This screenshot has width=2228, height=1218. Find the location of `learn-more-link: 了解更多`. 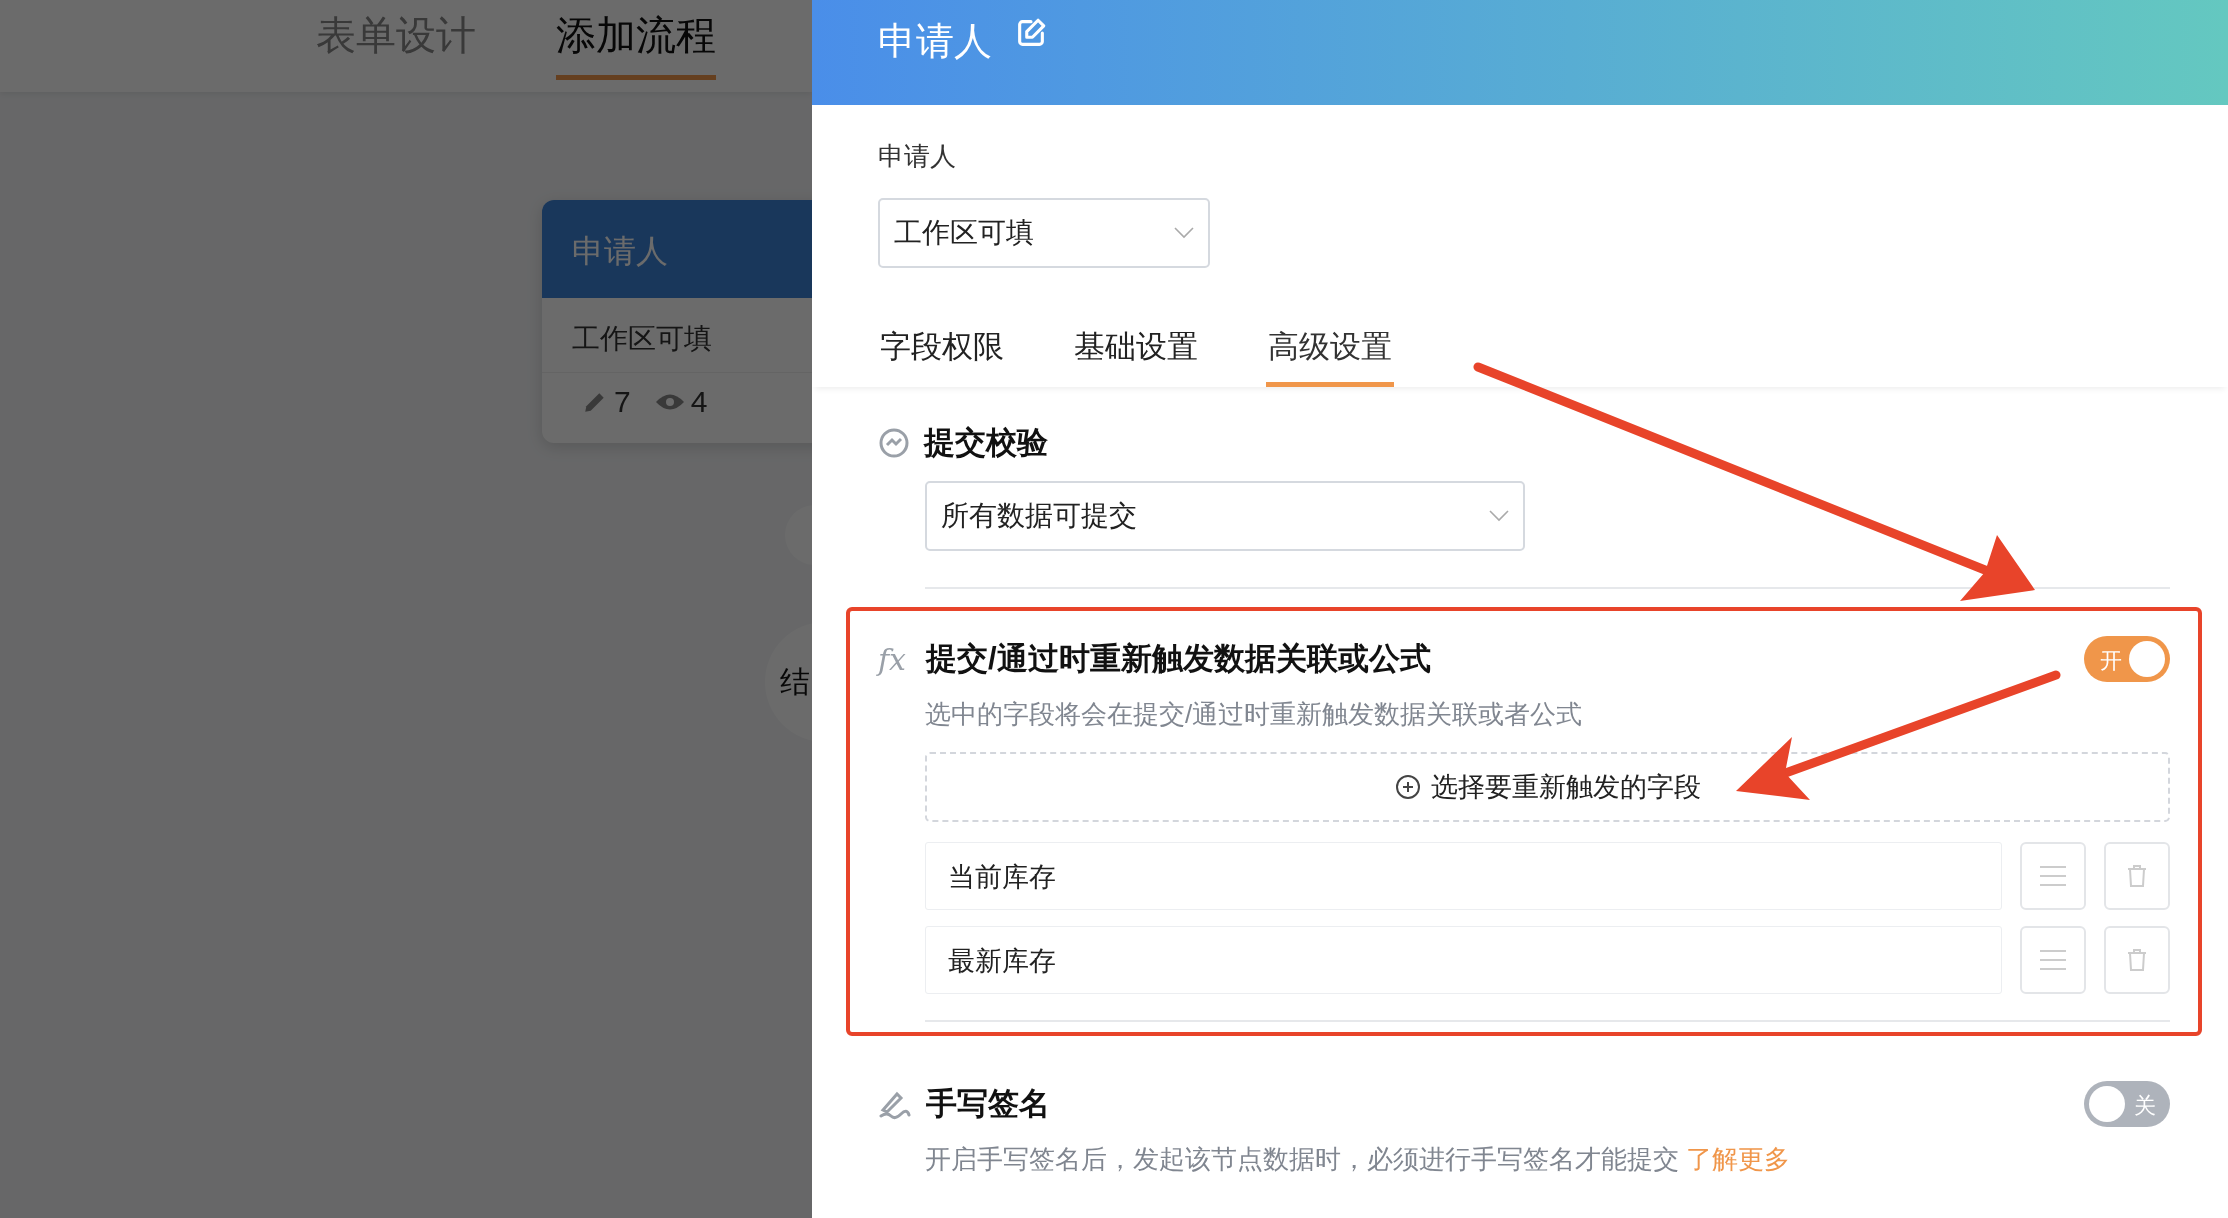

learn-more-link: 了解更多 is located at coordinates (1738, 1159).